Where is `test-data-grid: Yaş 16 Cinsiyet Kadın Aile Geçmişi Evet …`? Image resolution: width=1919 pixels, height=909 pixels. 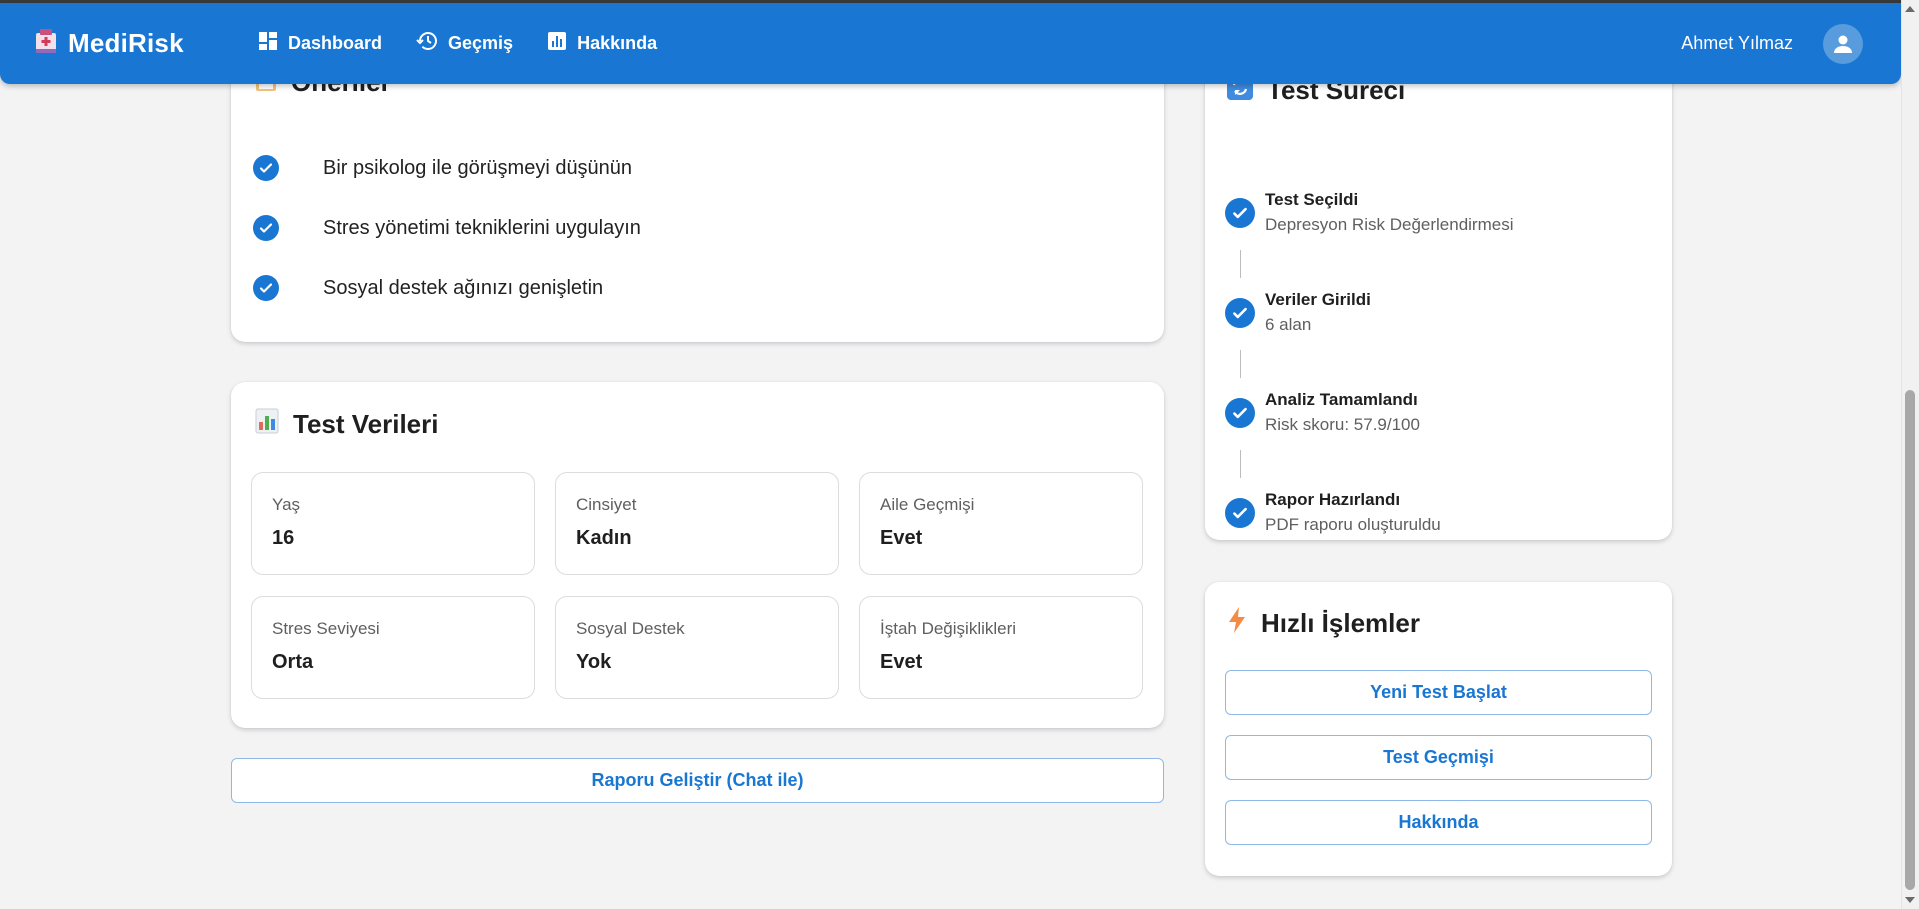 test-data-grid: Yaş 16 Cinsiyet Kadın Aile Geçmişi Evet … is located at coordinates (697, 585).